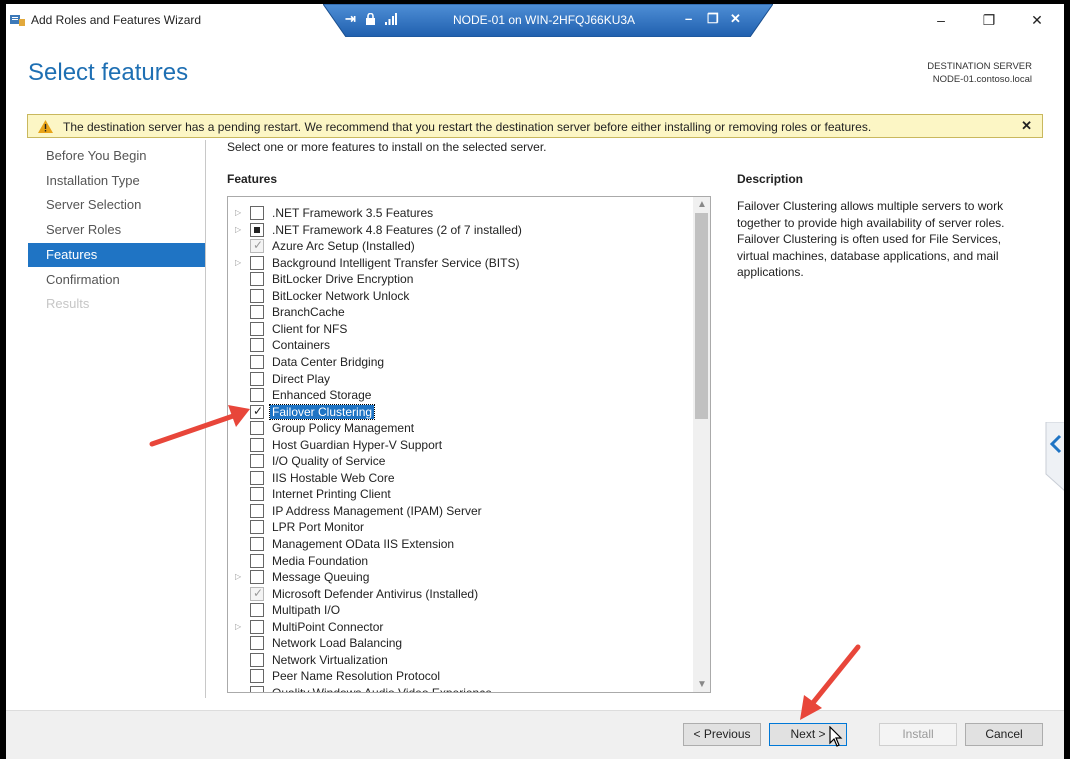  What do you see at coordinates (370, 19) in the screenshot?
I see `lock-icon` at bounding box center [370, 19].